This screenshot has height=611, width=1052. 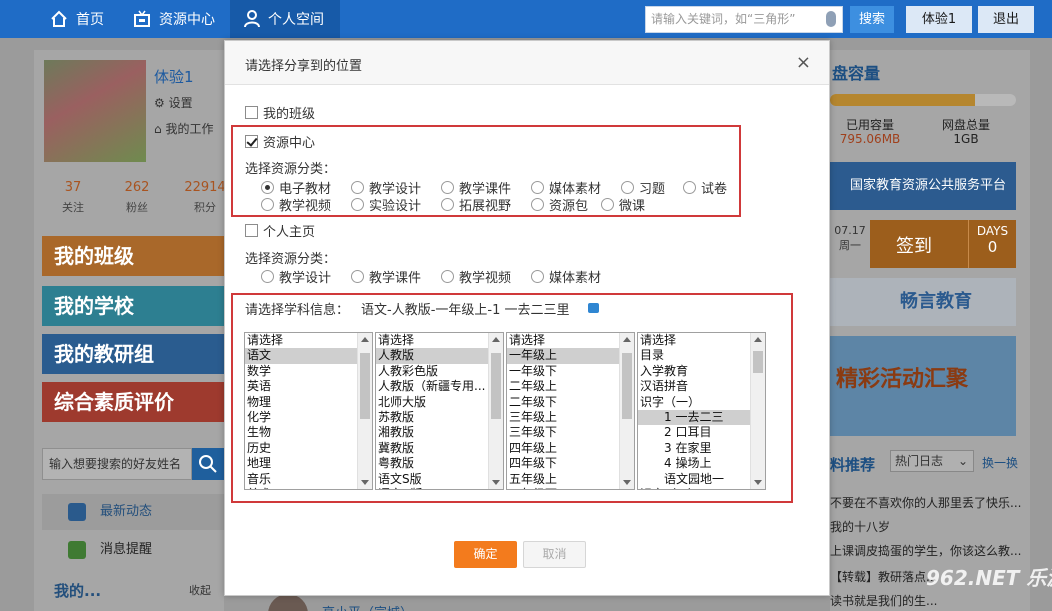 I want to click on personal-home-checkbox, so click(x=251, y=230).